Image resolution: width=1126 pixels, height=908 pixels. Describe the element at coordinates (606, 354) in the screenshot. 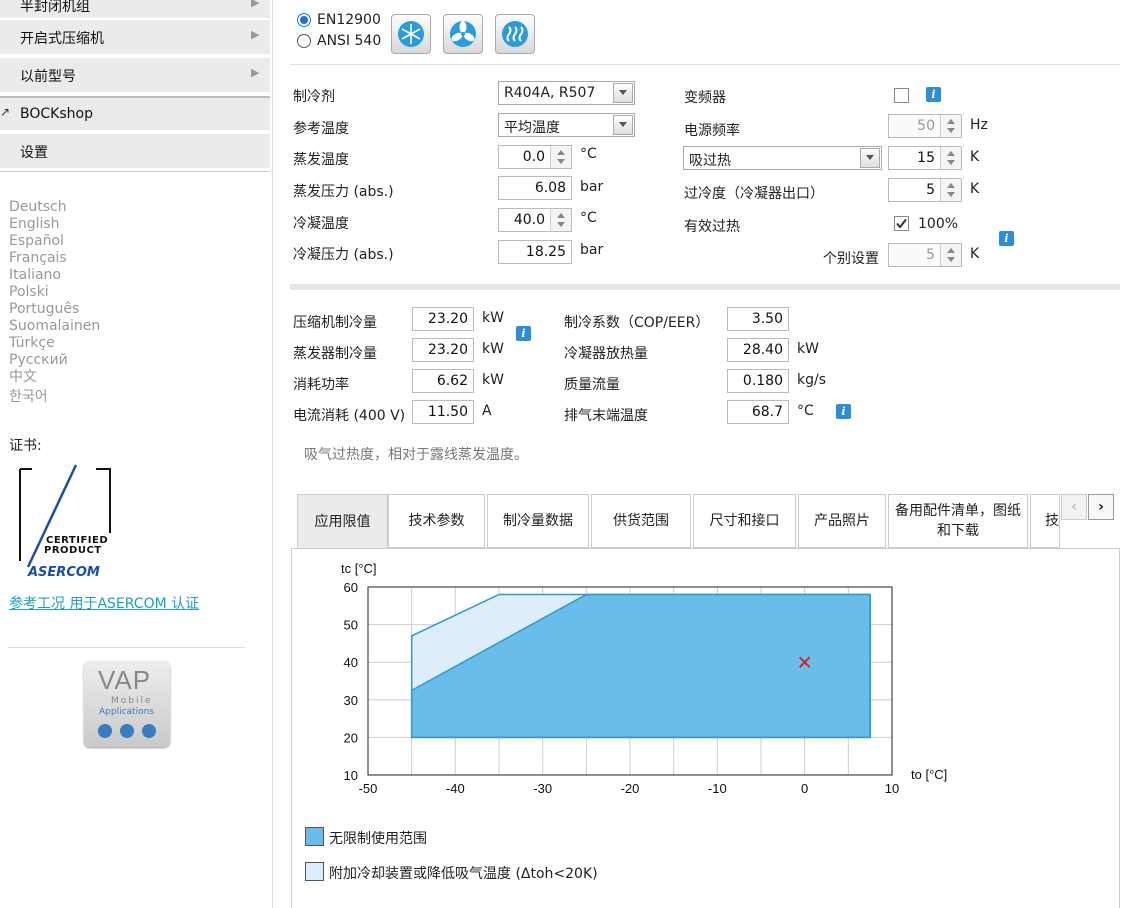

I see `cond-rej-label: 冷凝器放热量` at that location.